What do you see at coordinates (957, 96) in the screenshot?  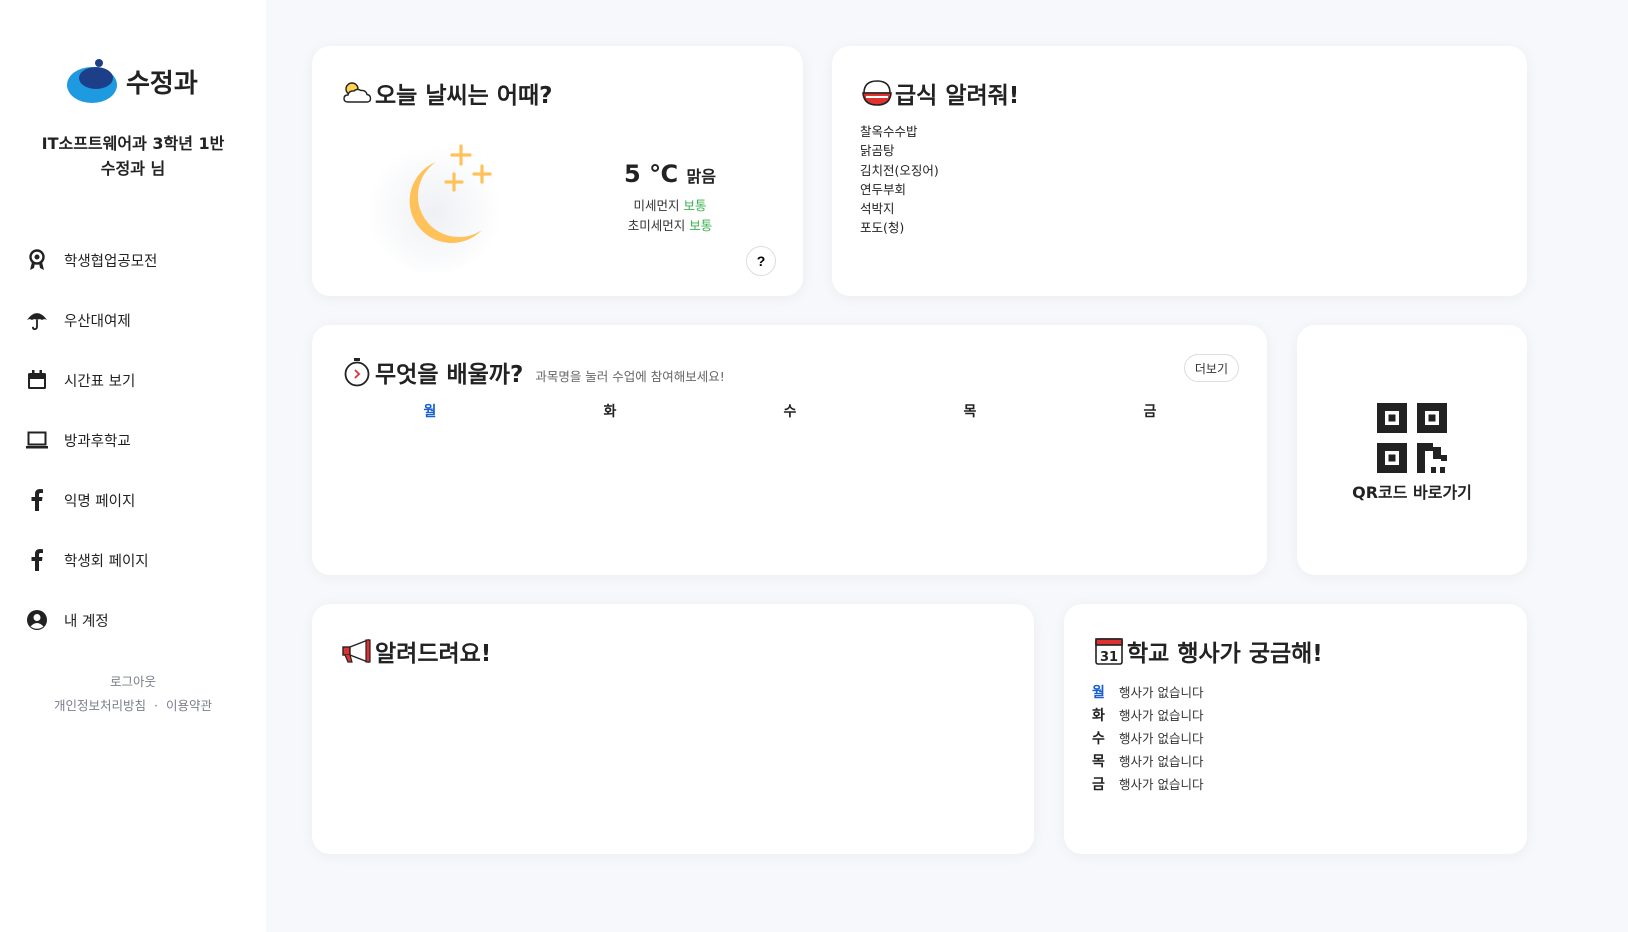 I see `meal-title-text: 급식 알려줘!` at bounding box center [957, 96].